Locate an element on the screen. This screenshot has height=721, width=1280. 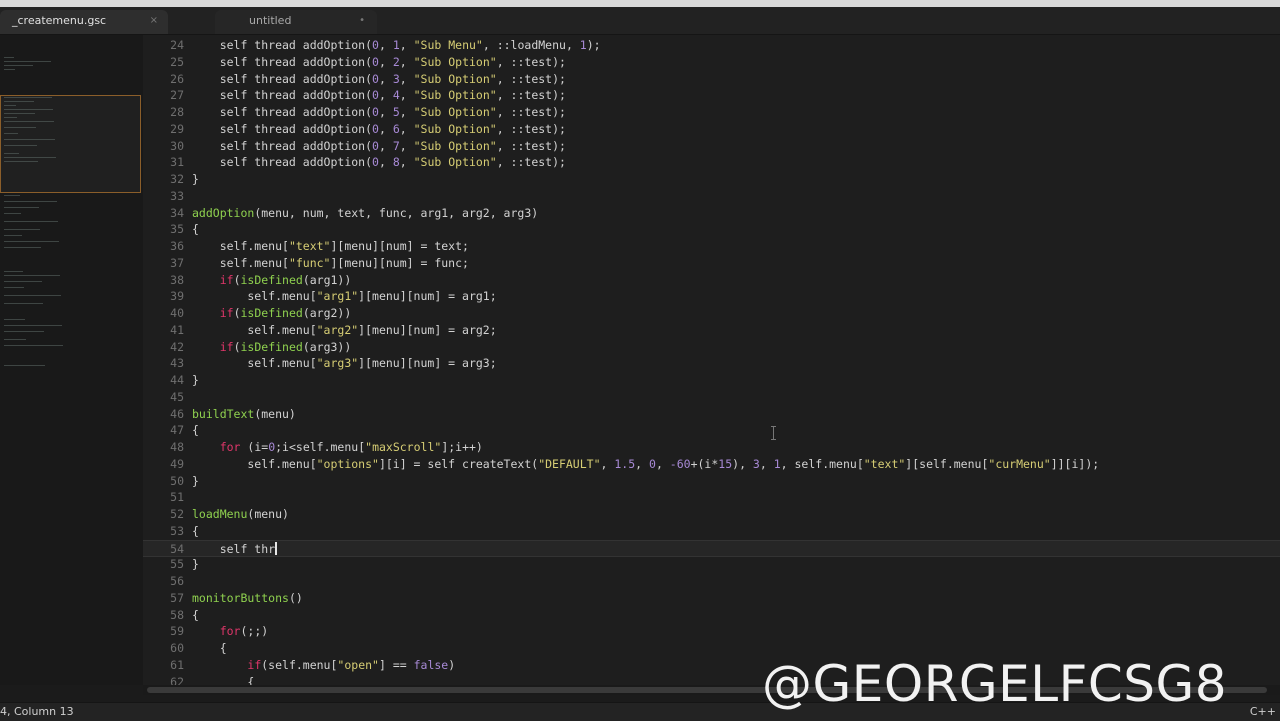
tab-createmenu: _createmenu.gsc × is located at coordinates (84, 22).